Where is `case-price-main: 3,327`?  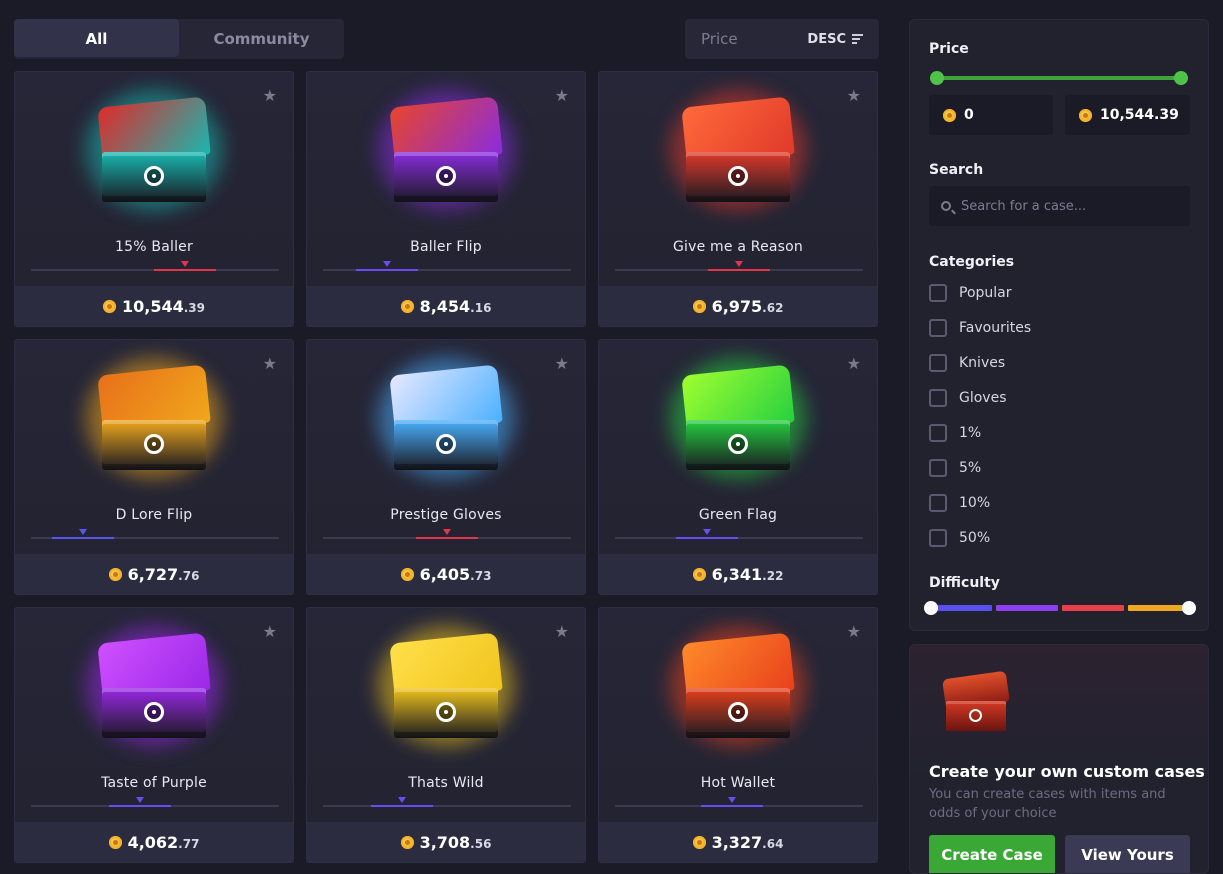 case-price-main: 3,327 is located at coordinates (737, 842).